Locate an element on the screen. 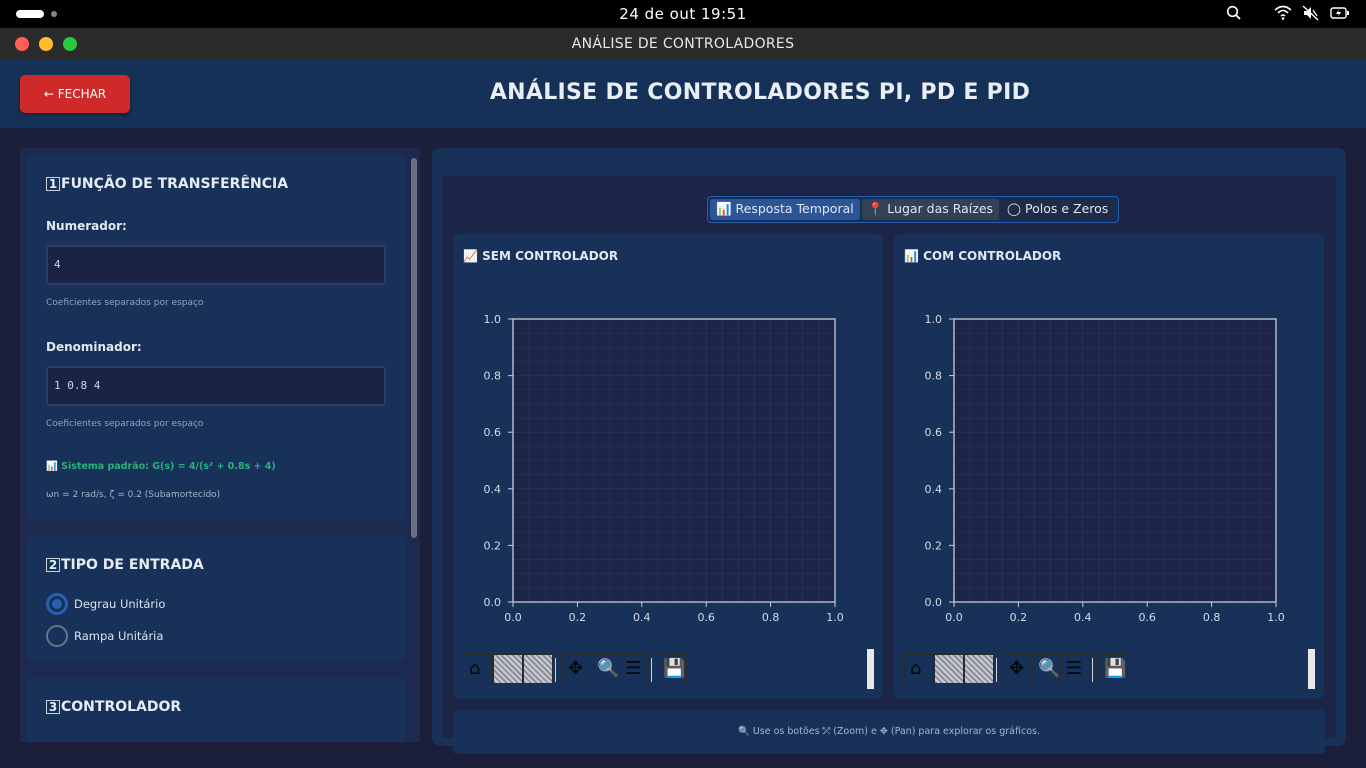  tab-root-locus: 📍 Lugar das Raízes is located at coordinates (930, 209).